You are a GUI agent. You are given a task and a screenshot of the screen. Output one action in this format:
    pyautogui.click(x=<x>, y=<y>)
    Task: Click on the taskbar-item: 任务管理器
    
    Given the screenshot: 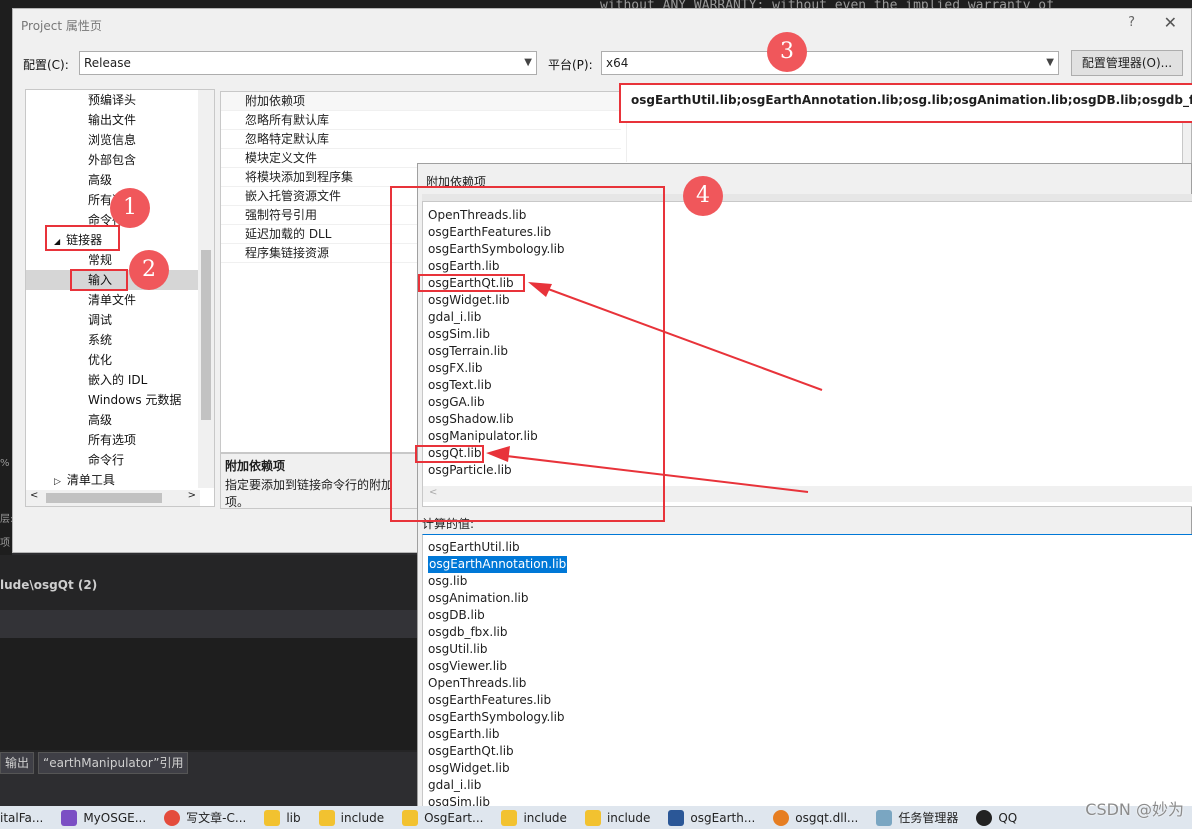 What is the action you would take?
    pyautogui.click(x=917, y=817)
    